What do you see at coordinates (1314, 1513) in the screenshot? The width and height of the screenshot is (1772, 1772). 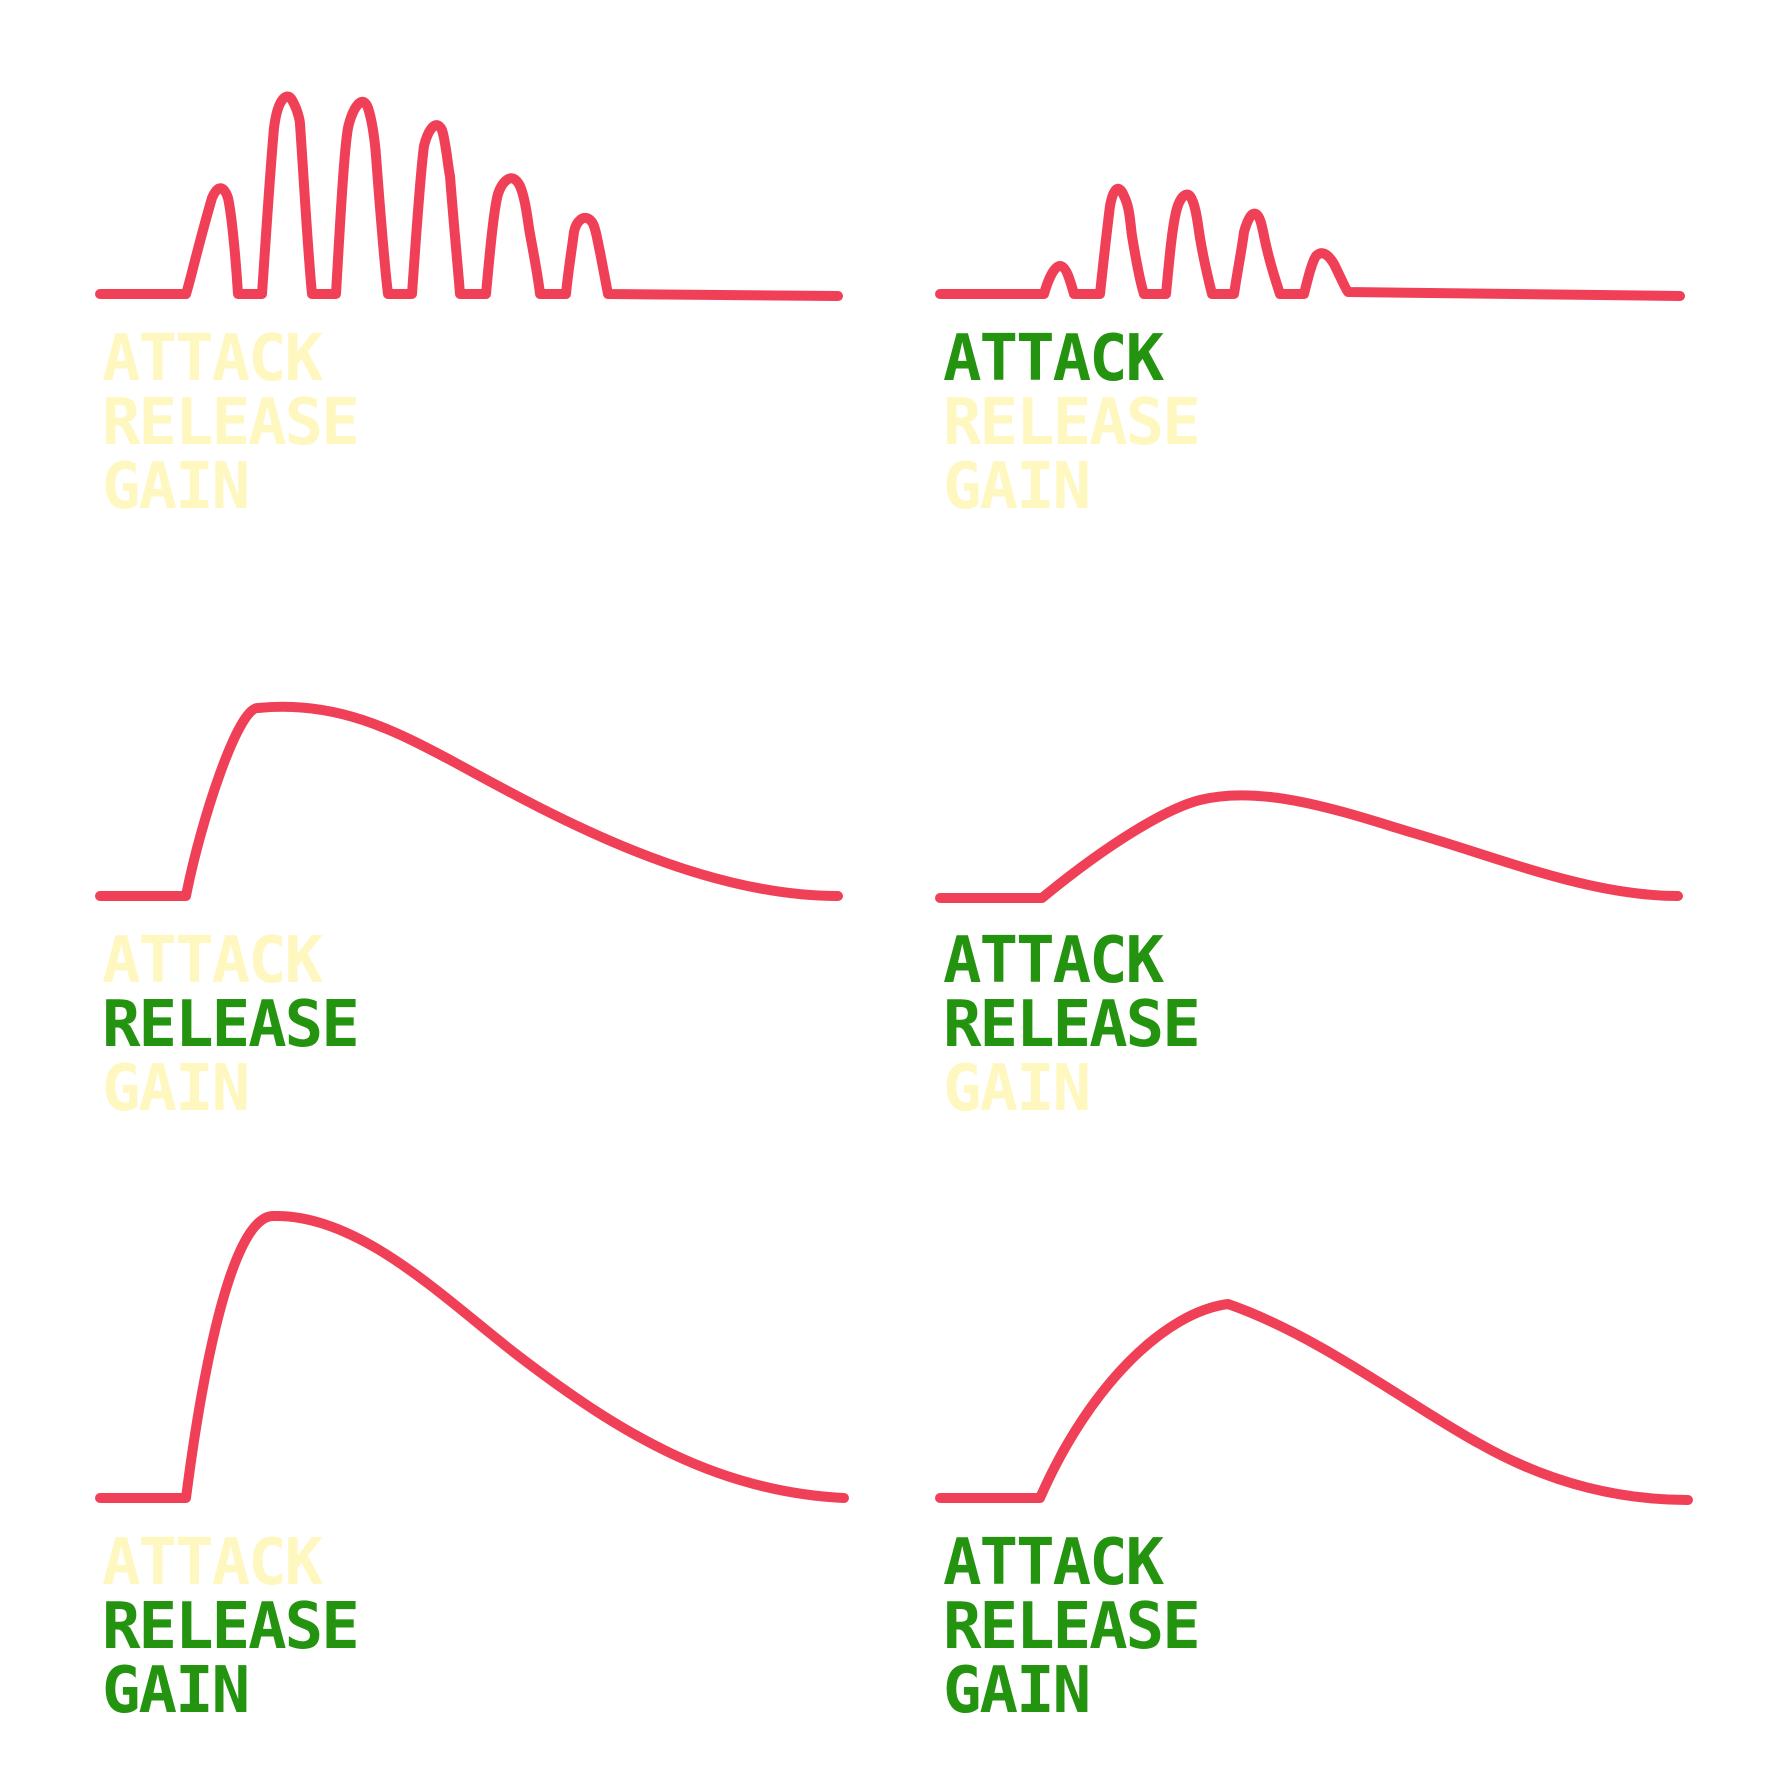 I see `panel-6: ATTACK RELEASE GAIN` at bounding box center [1314, 1513].